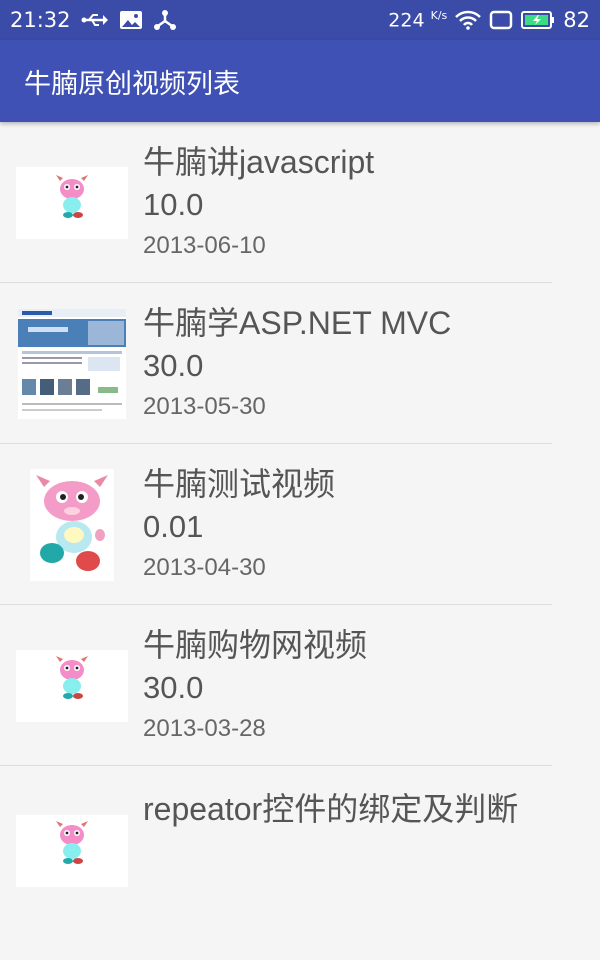 This screenshot has height=960, width=600. Describe the element at coordinates (331, 809) in the screenshot. I see `video-title: repeator控件的绑定及判断` at that location.